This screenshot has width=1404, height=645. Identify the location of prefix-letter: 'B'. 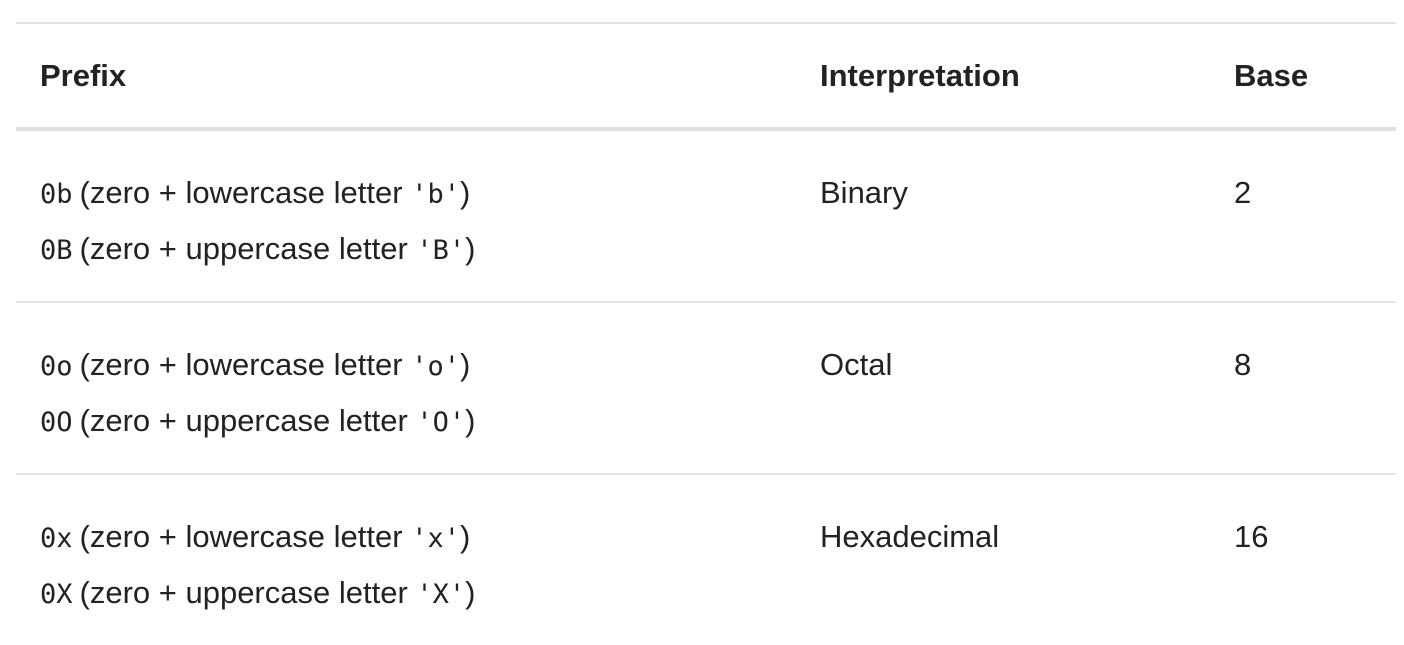
(441, 250).